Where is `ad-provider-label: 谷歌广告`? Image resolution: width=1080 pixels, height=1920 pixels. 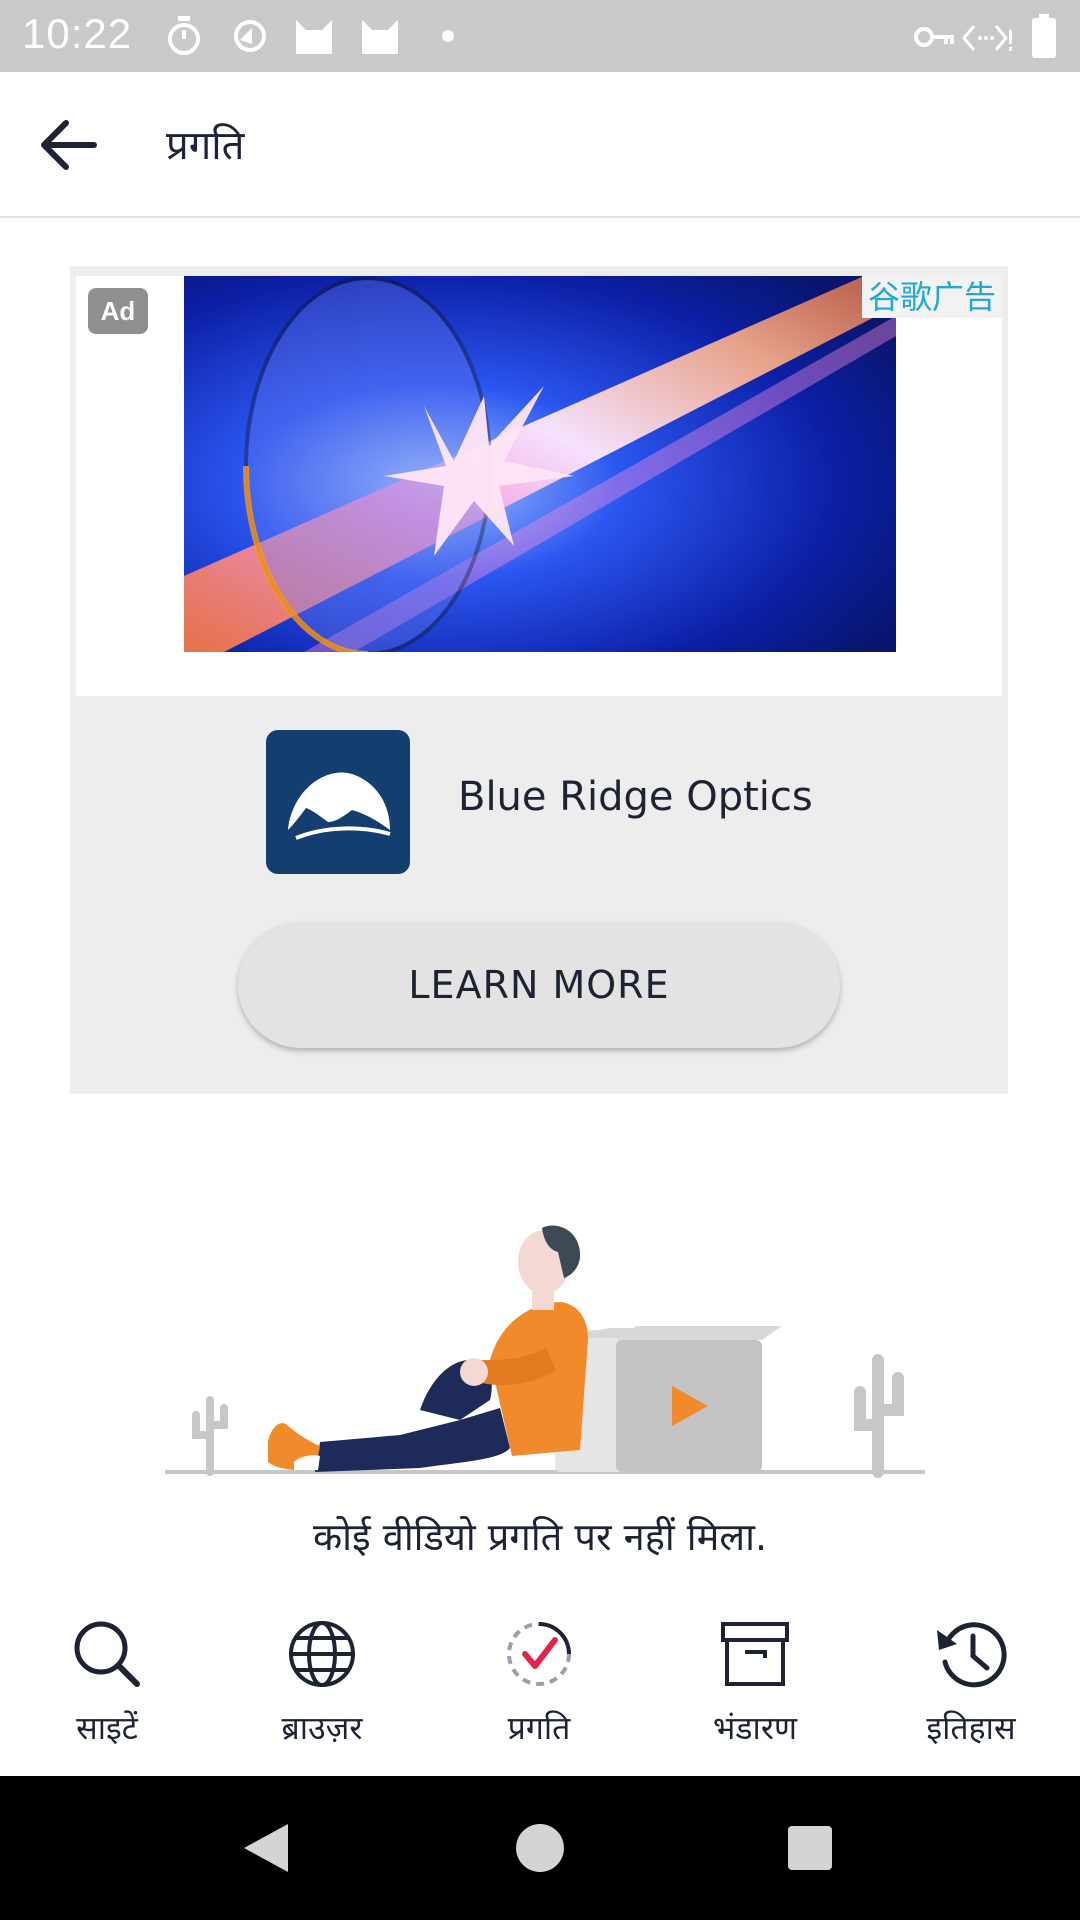
ad-provider-label: 谷歌广告 is located at coordinates (931, 297).